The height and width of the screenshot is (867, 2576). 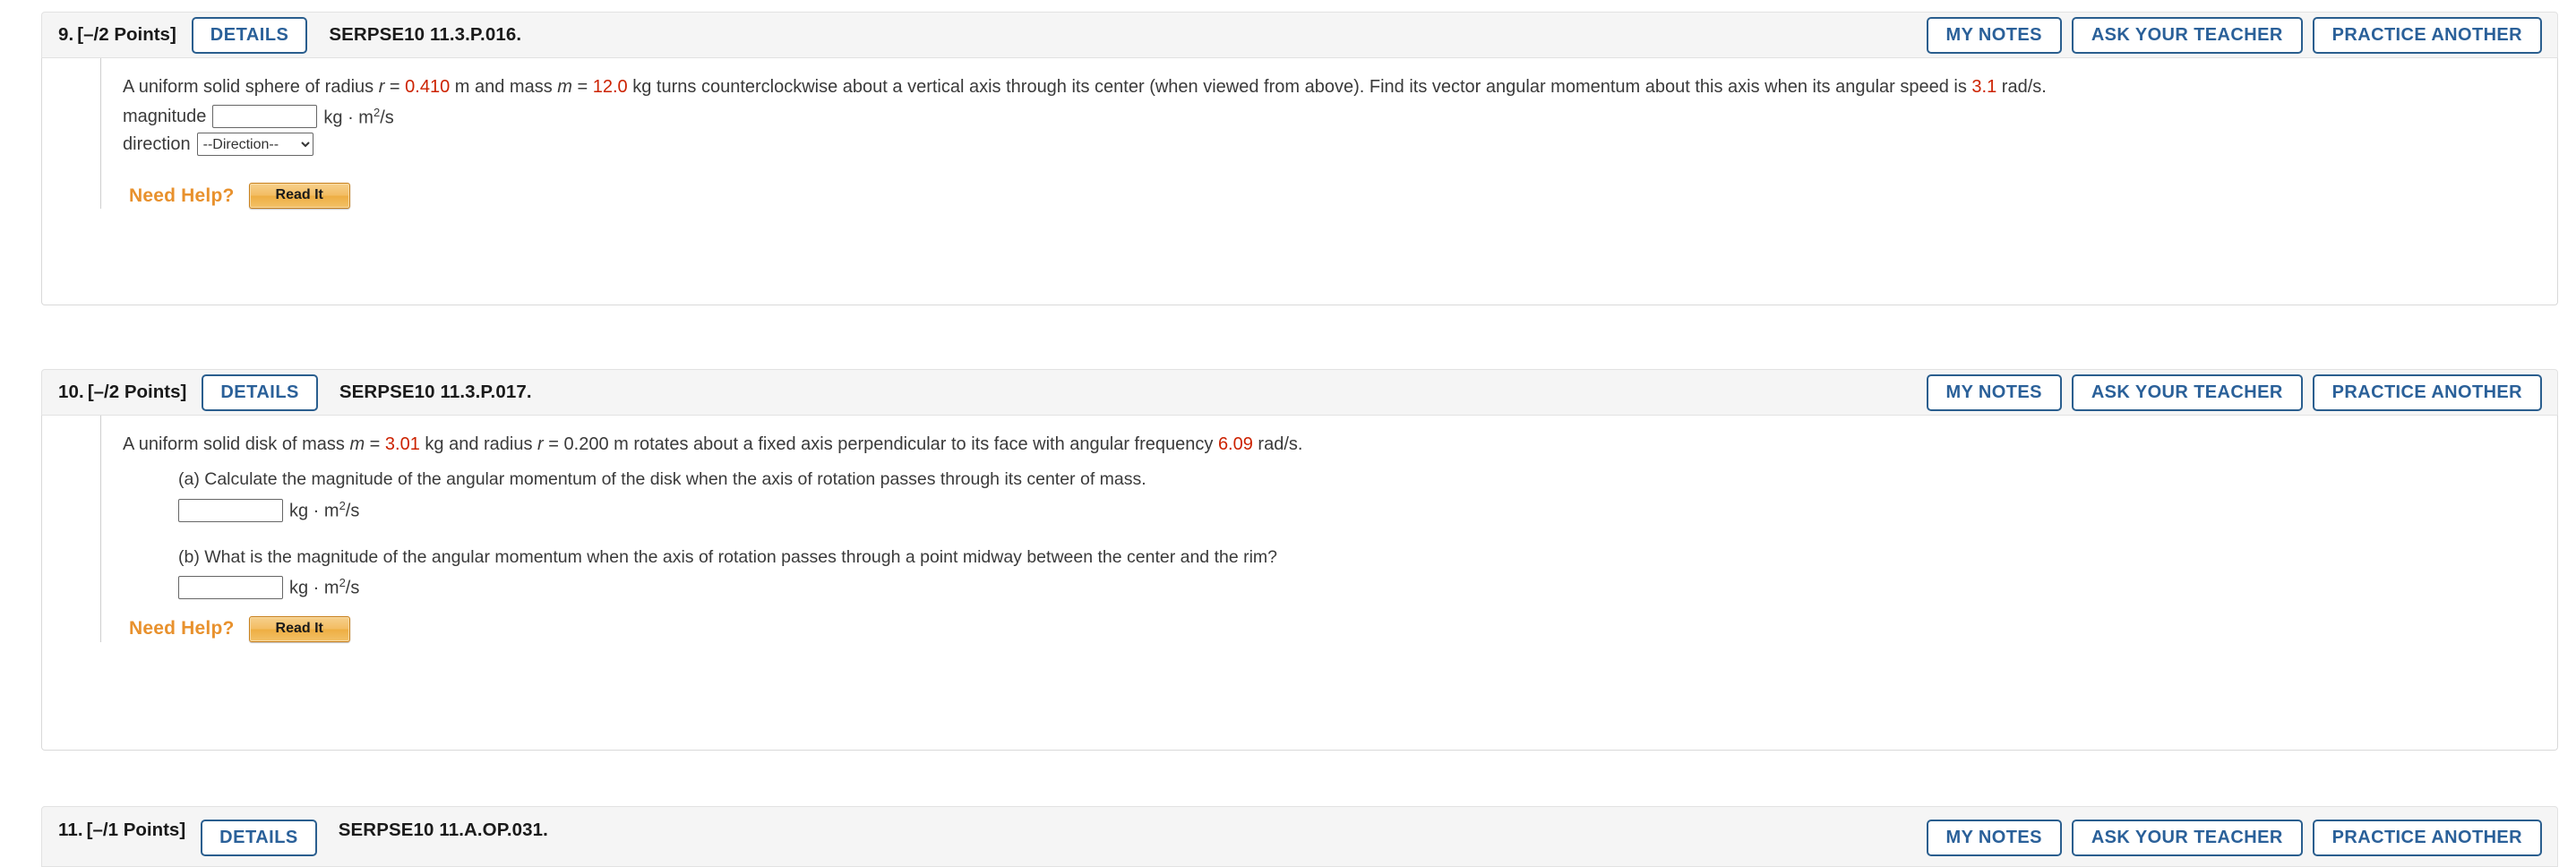 What do you see at coordinates (610, 87) in the screenshot?
I see `q9-value-mass: 12.0` at bounding box center [610, 87].